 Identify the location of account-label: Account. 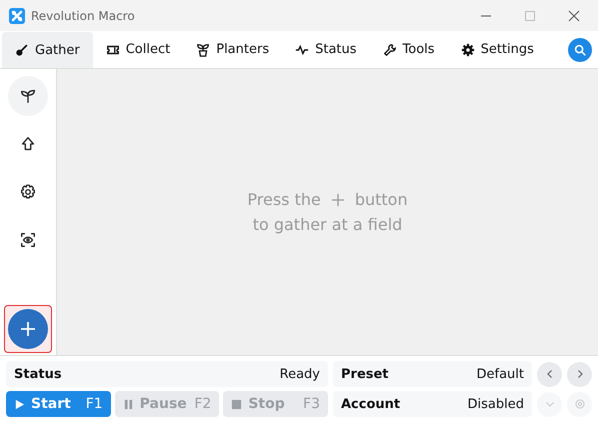
(370, 404).